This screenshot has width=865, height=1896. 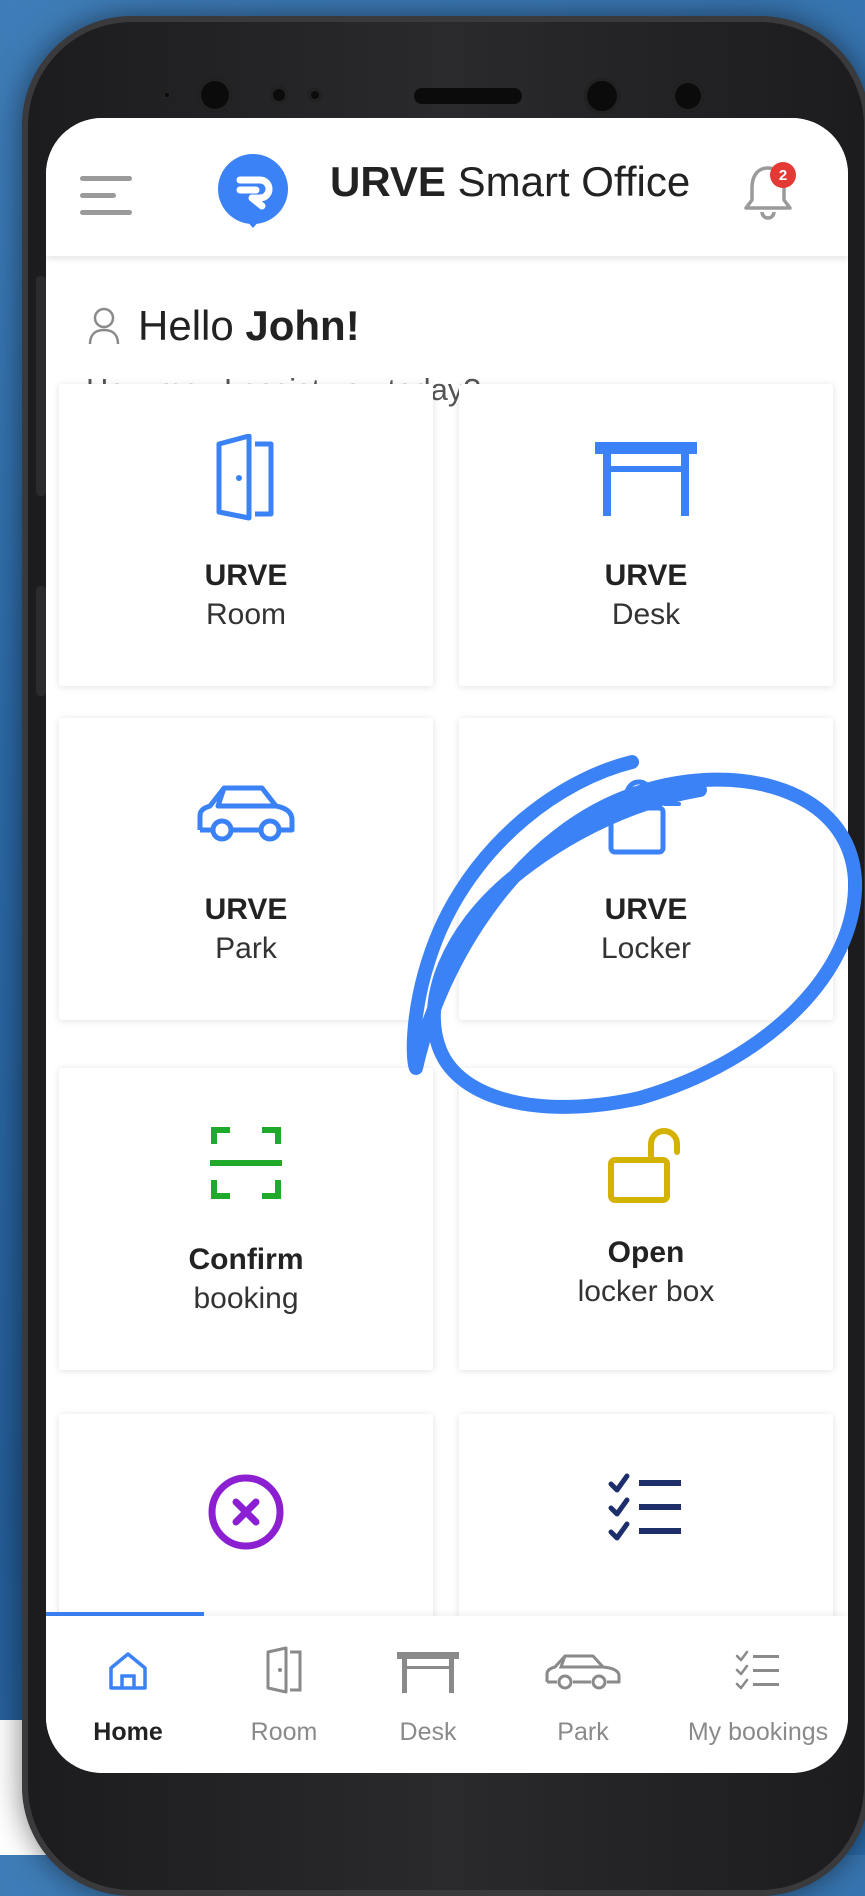 I want to click on nav-park: Park, so click(x=583, y=1694).